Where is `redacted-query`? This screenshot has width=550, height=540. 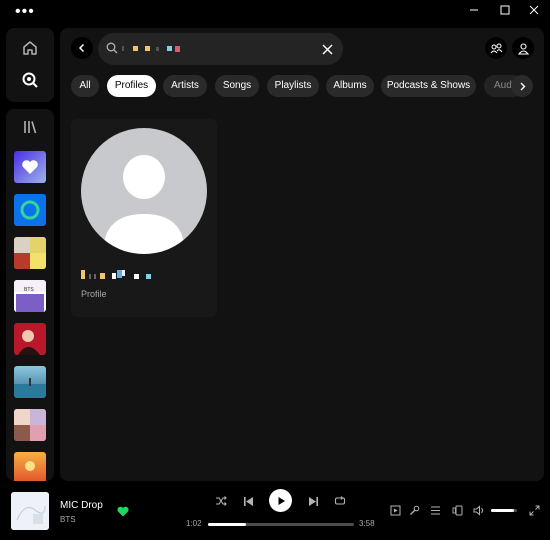 redacted-query is located at coordinates (151, 49).